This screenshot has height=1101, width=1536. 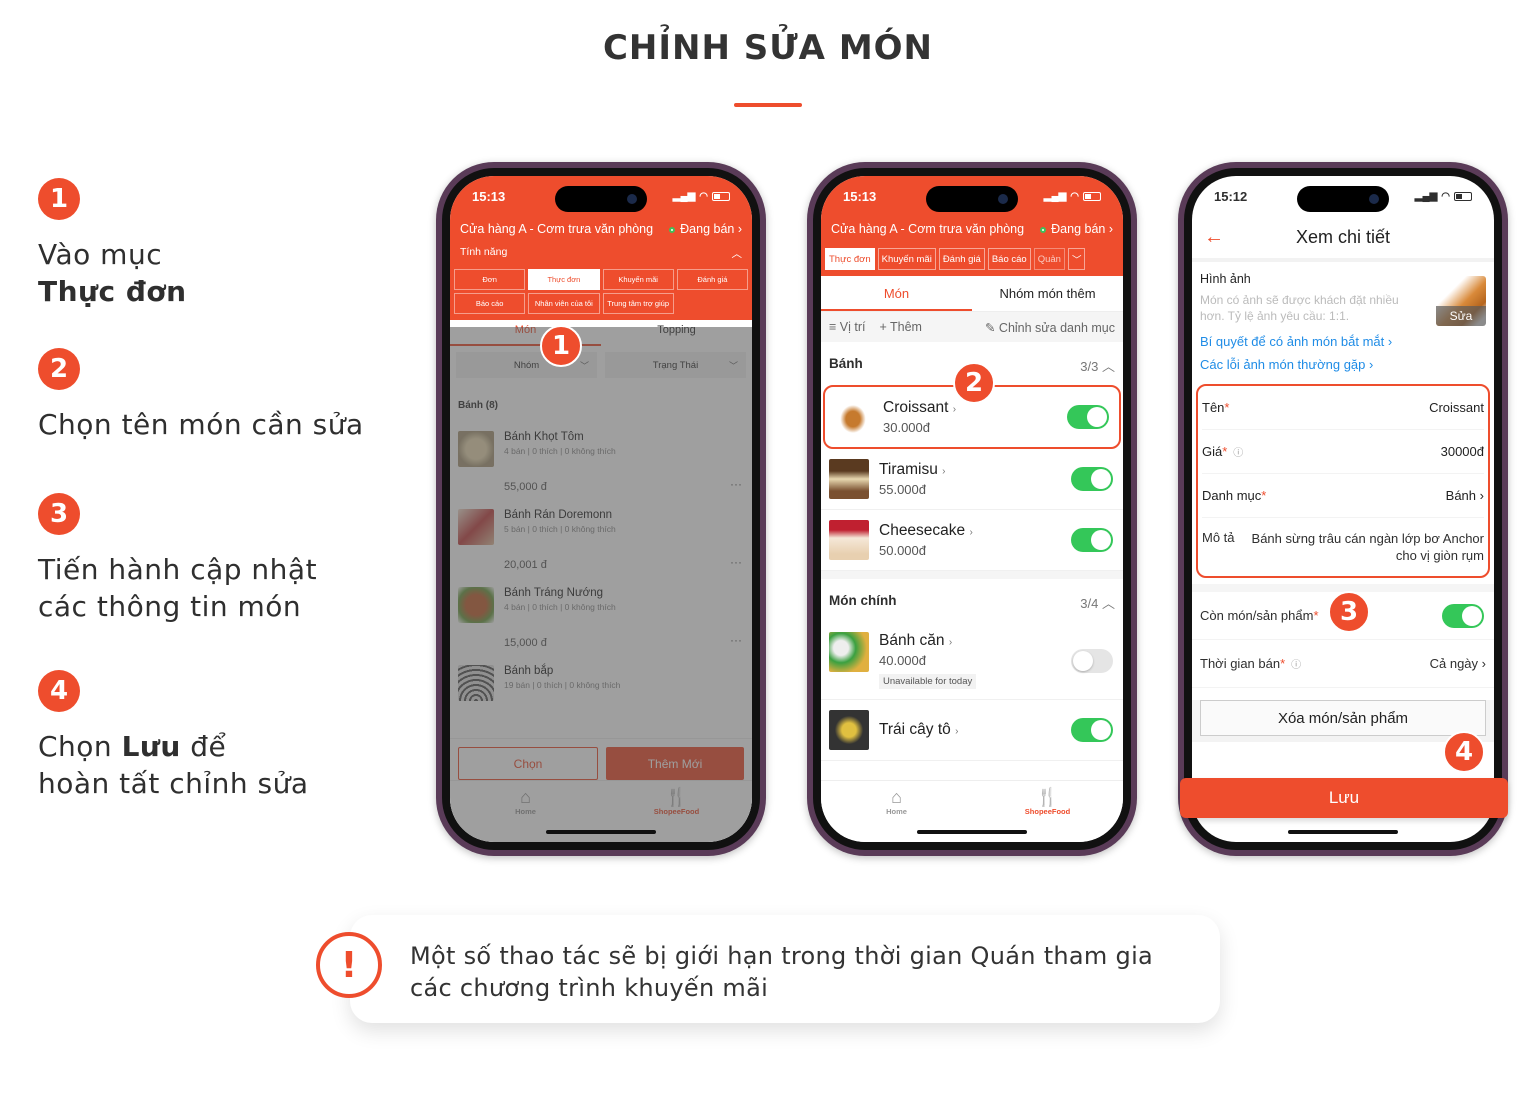 I want to click on alert-icon: !, so click(x=349, y=965).